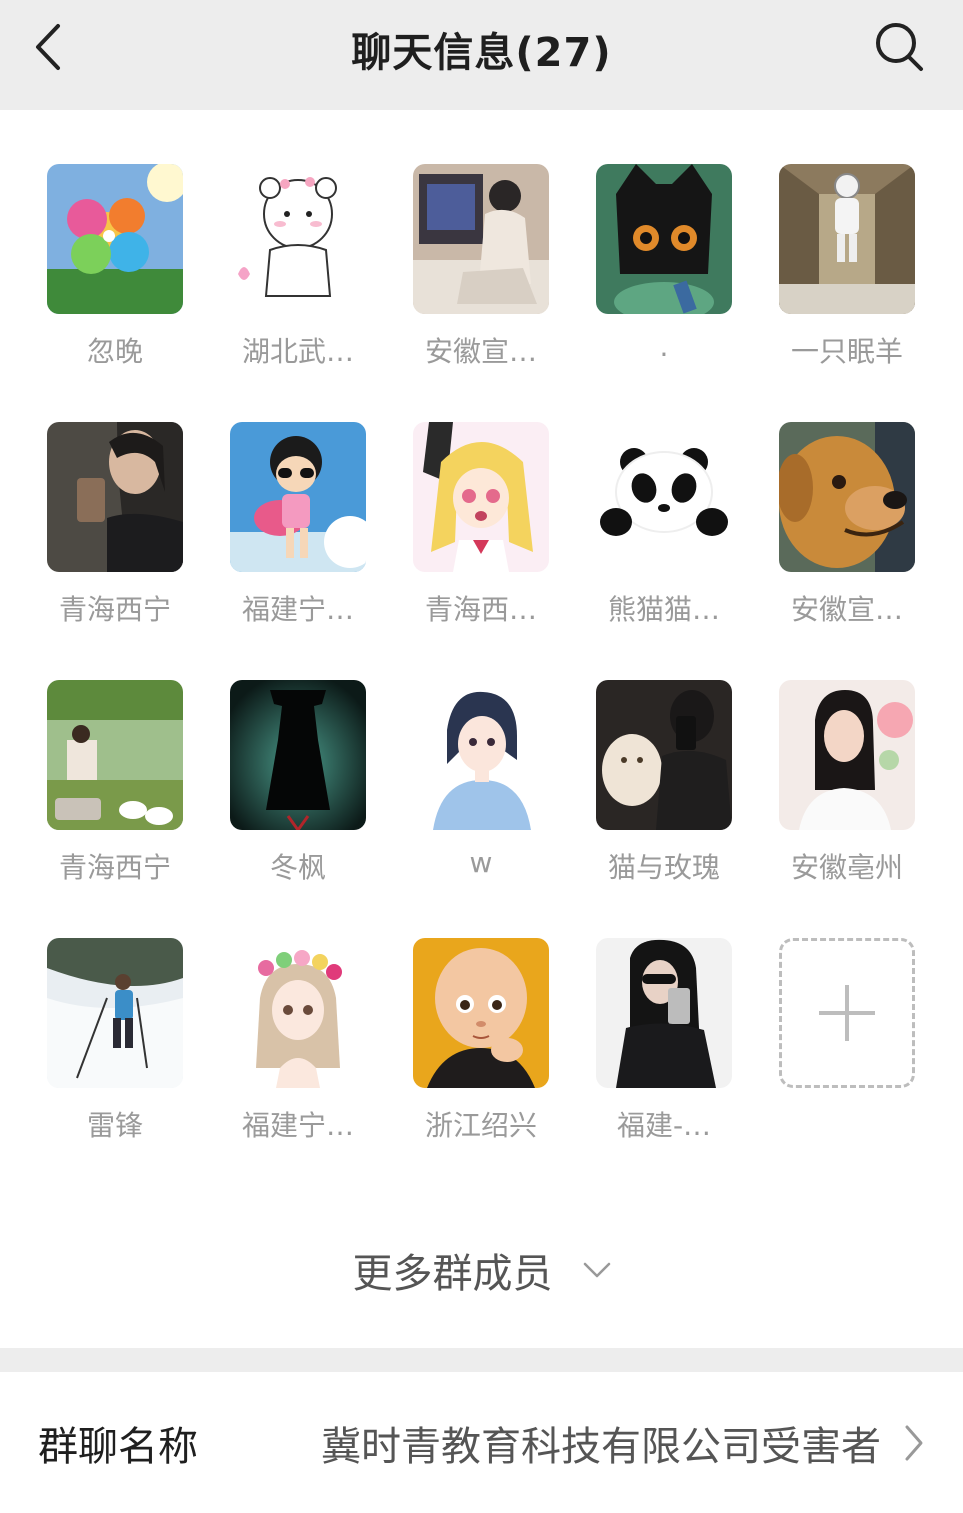 The image size is (963, 1513). What do you see at coordinates (847, 755) in the screenshot?
I see `woman-portrait-avatar` at bounding box center [847, 755].